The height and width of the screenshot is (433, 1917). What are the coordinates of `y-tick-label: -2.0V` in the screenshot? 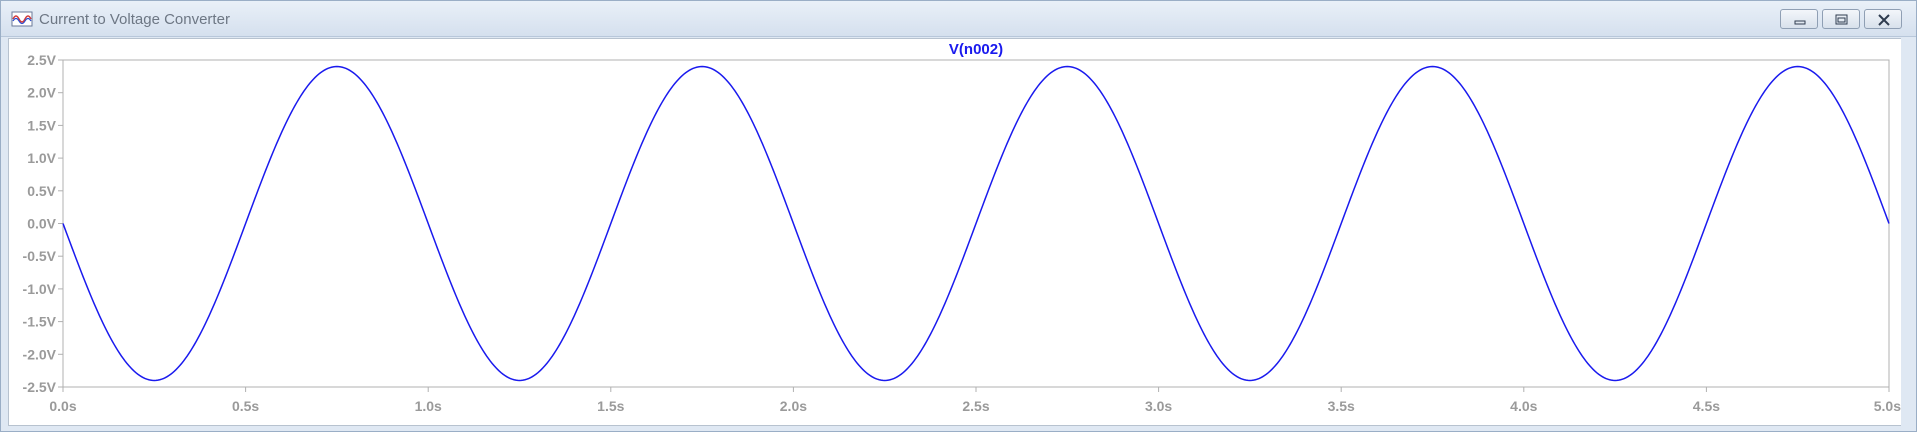 It's located at (40, 354).